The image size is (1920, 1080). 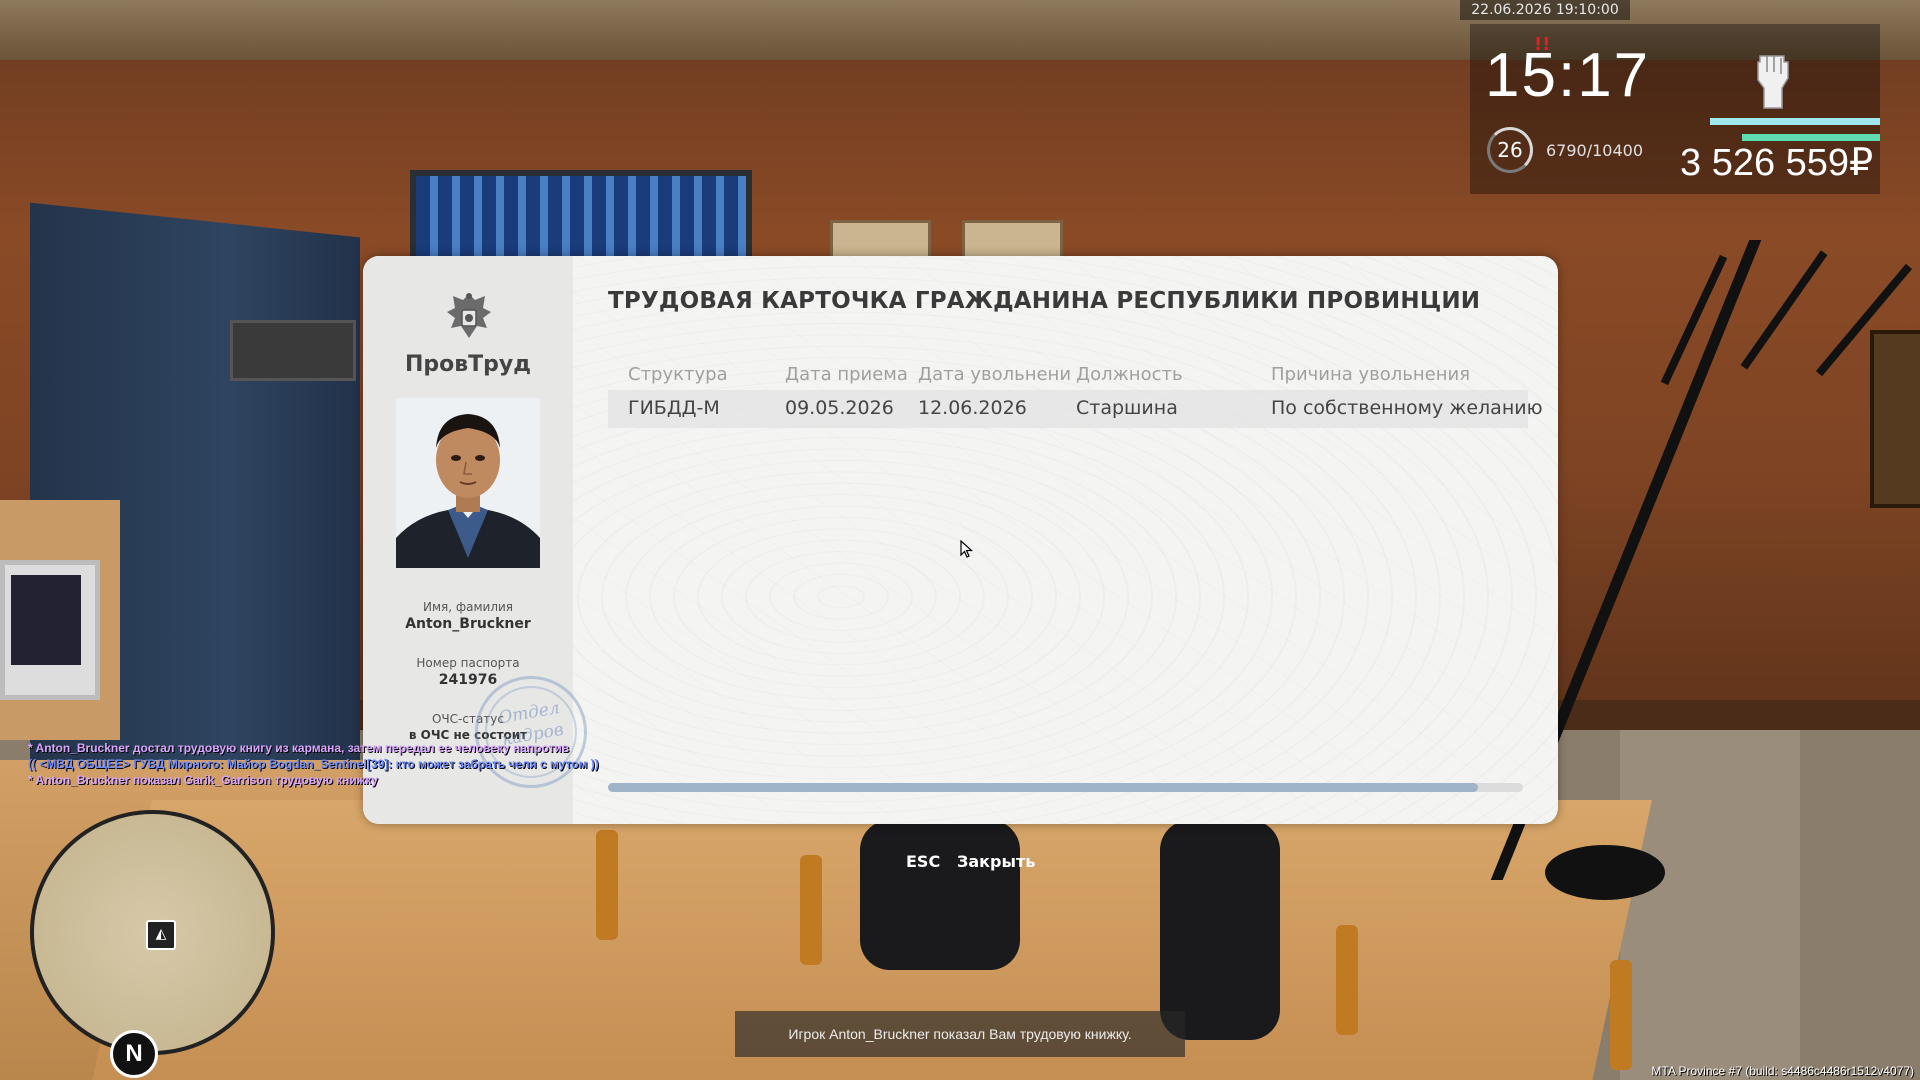 What do you see at coordinates (846, 374) in the screenshot?
I see `column-header-hire-date: Дата приема` at bounding box center [846, 374].